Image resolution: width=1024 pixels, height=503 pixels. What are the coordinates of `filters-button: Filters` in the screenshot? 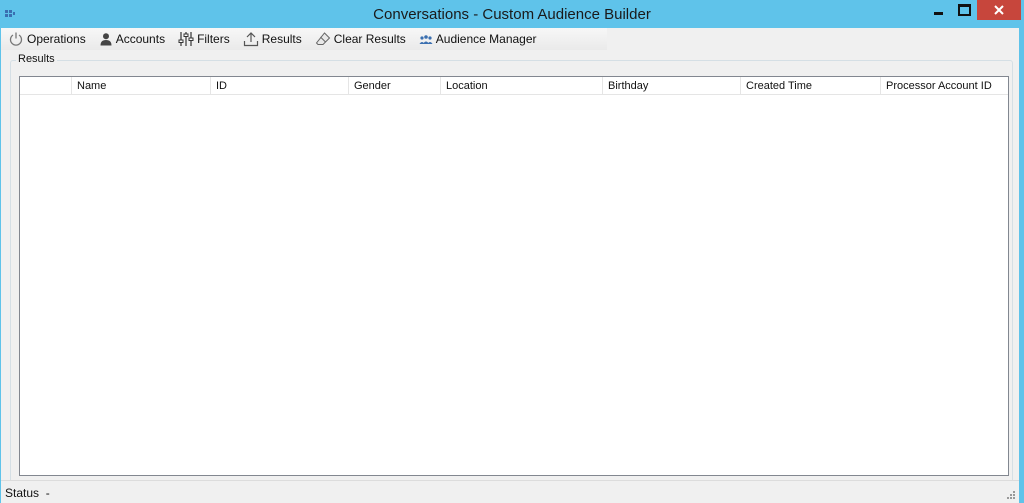 It's located at (203, 39).